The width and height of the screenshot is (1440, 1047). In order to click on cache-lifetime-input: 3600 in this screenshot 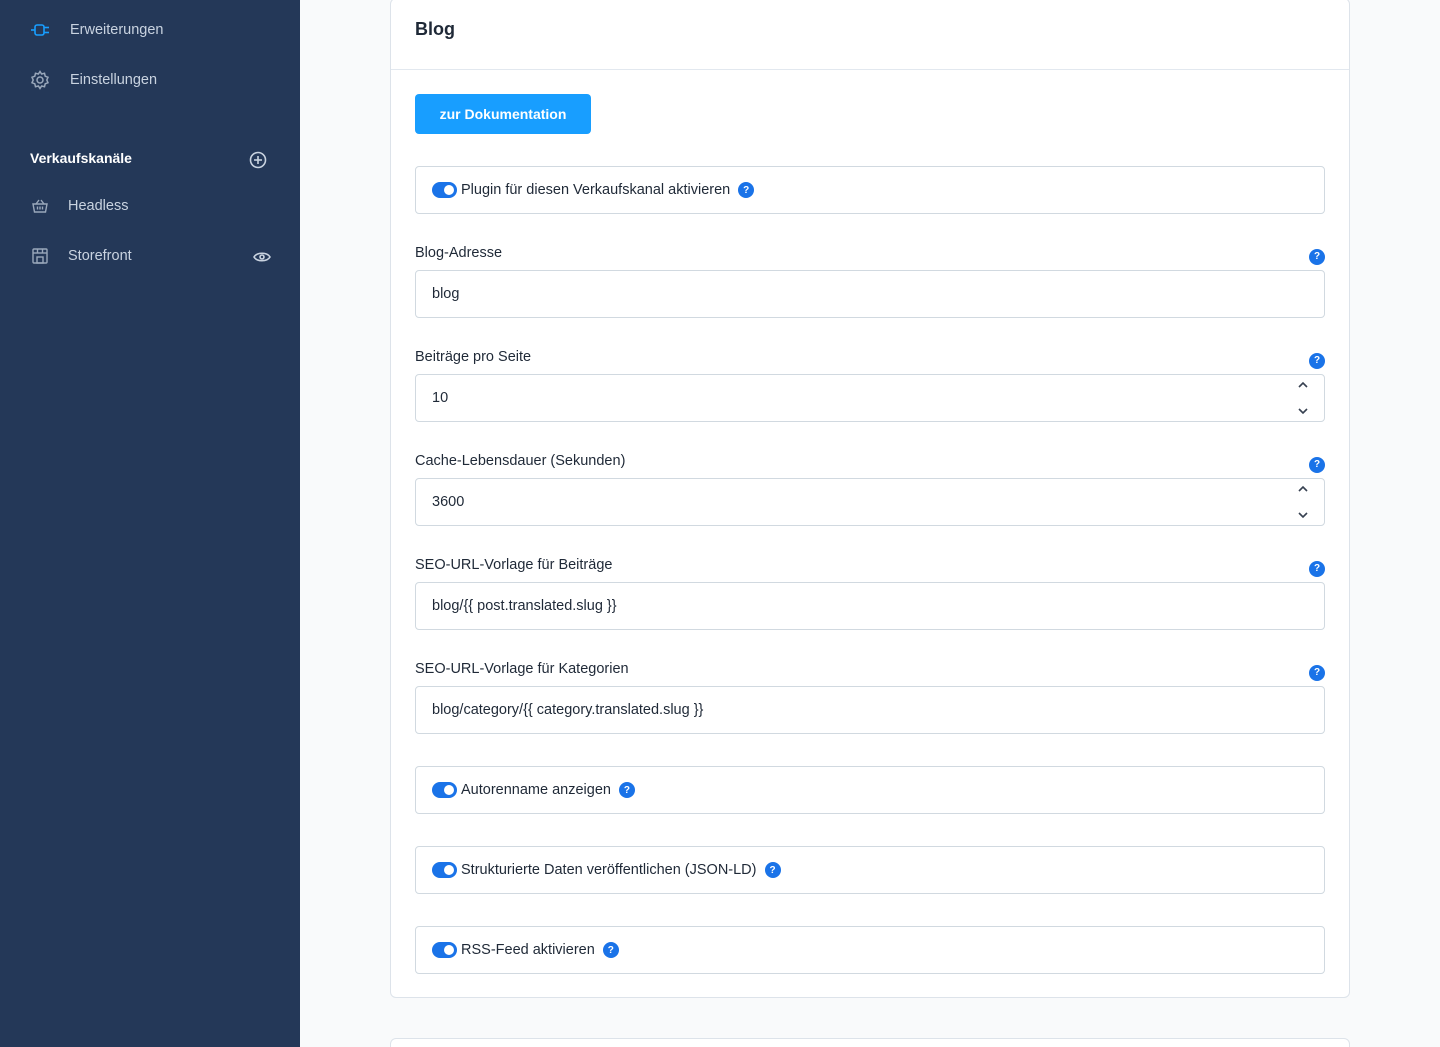, I will do `click(870, 502)`.